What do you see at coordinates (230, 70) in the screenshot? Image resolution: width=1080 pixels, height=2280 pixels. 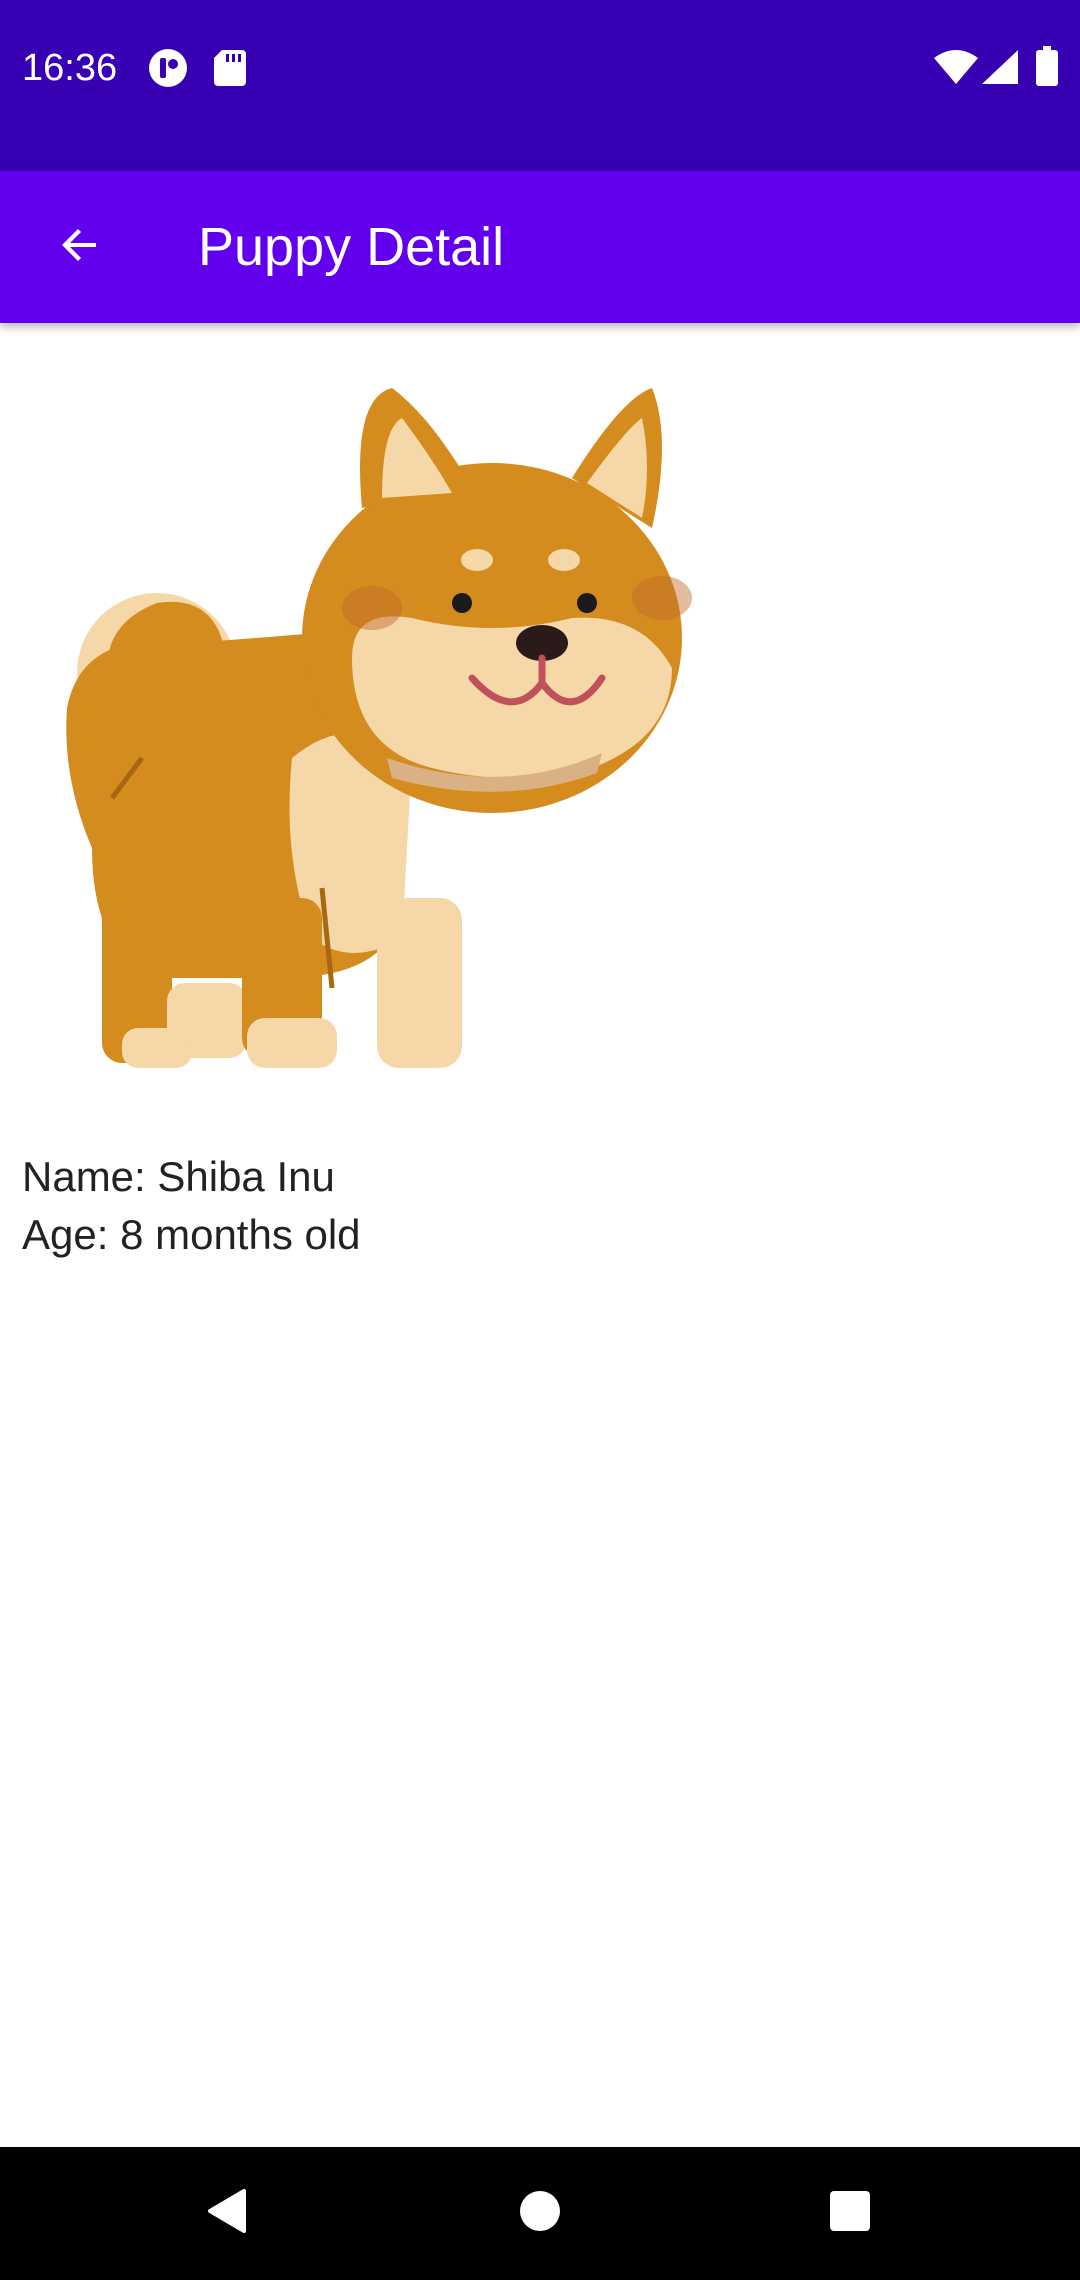 I see `sd-card-icon` at bounding box center [230, 70].